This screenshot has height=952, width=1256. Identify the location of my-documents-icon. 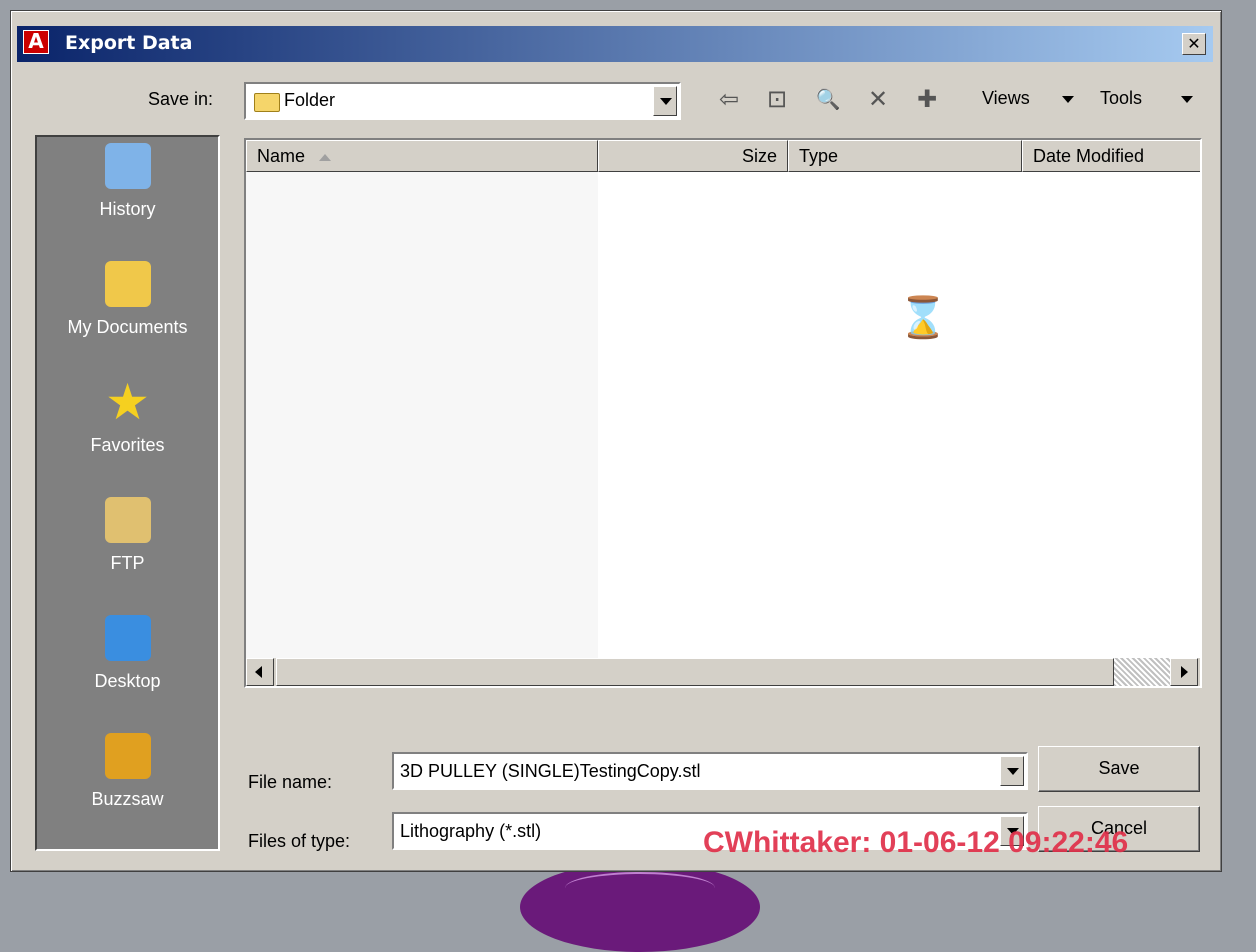
(127, 284).